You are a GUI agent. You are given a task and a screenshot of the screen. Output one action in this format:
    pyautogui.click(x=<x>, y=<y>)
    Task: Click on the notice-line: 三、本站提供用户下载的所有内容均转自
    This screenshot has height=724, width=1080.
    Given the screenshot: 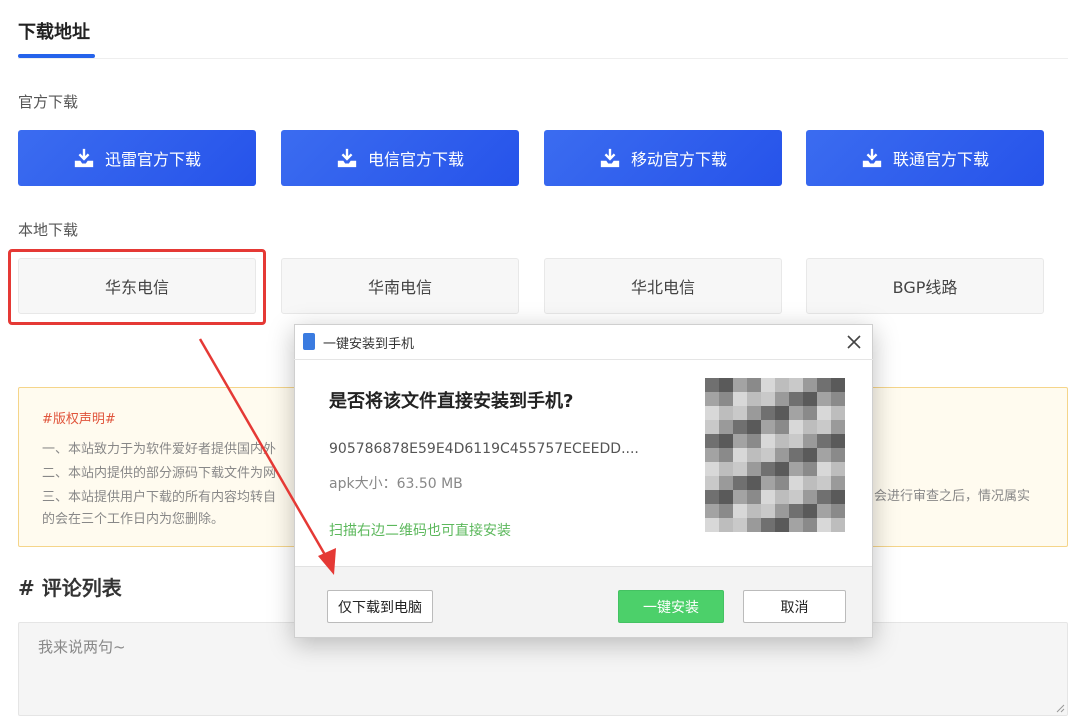 What is the action you would take?
    pyautogui.click(x=159, y=497)
    